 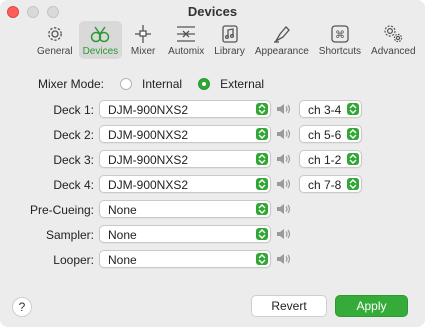 I want to click on tab-library-label: Library, so click(x=229, y=51).